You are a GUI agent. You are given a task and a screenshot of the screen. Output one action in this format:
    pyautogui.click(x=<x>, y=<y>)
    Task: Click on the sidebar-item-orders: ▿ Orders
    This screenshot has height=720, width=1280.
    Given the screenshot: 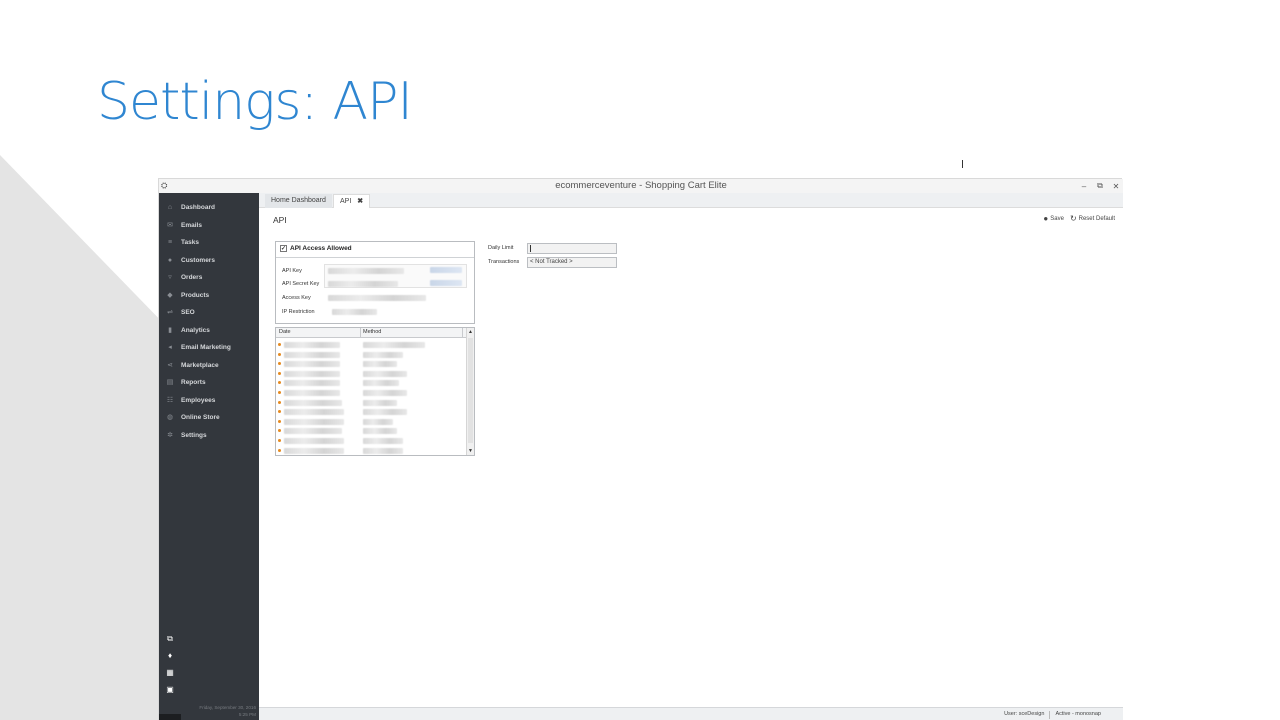 What is the action you would take?
    pyautogui.click(x=209, y=277)
    